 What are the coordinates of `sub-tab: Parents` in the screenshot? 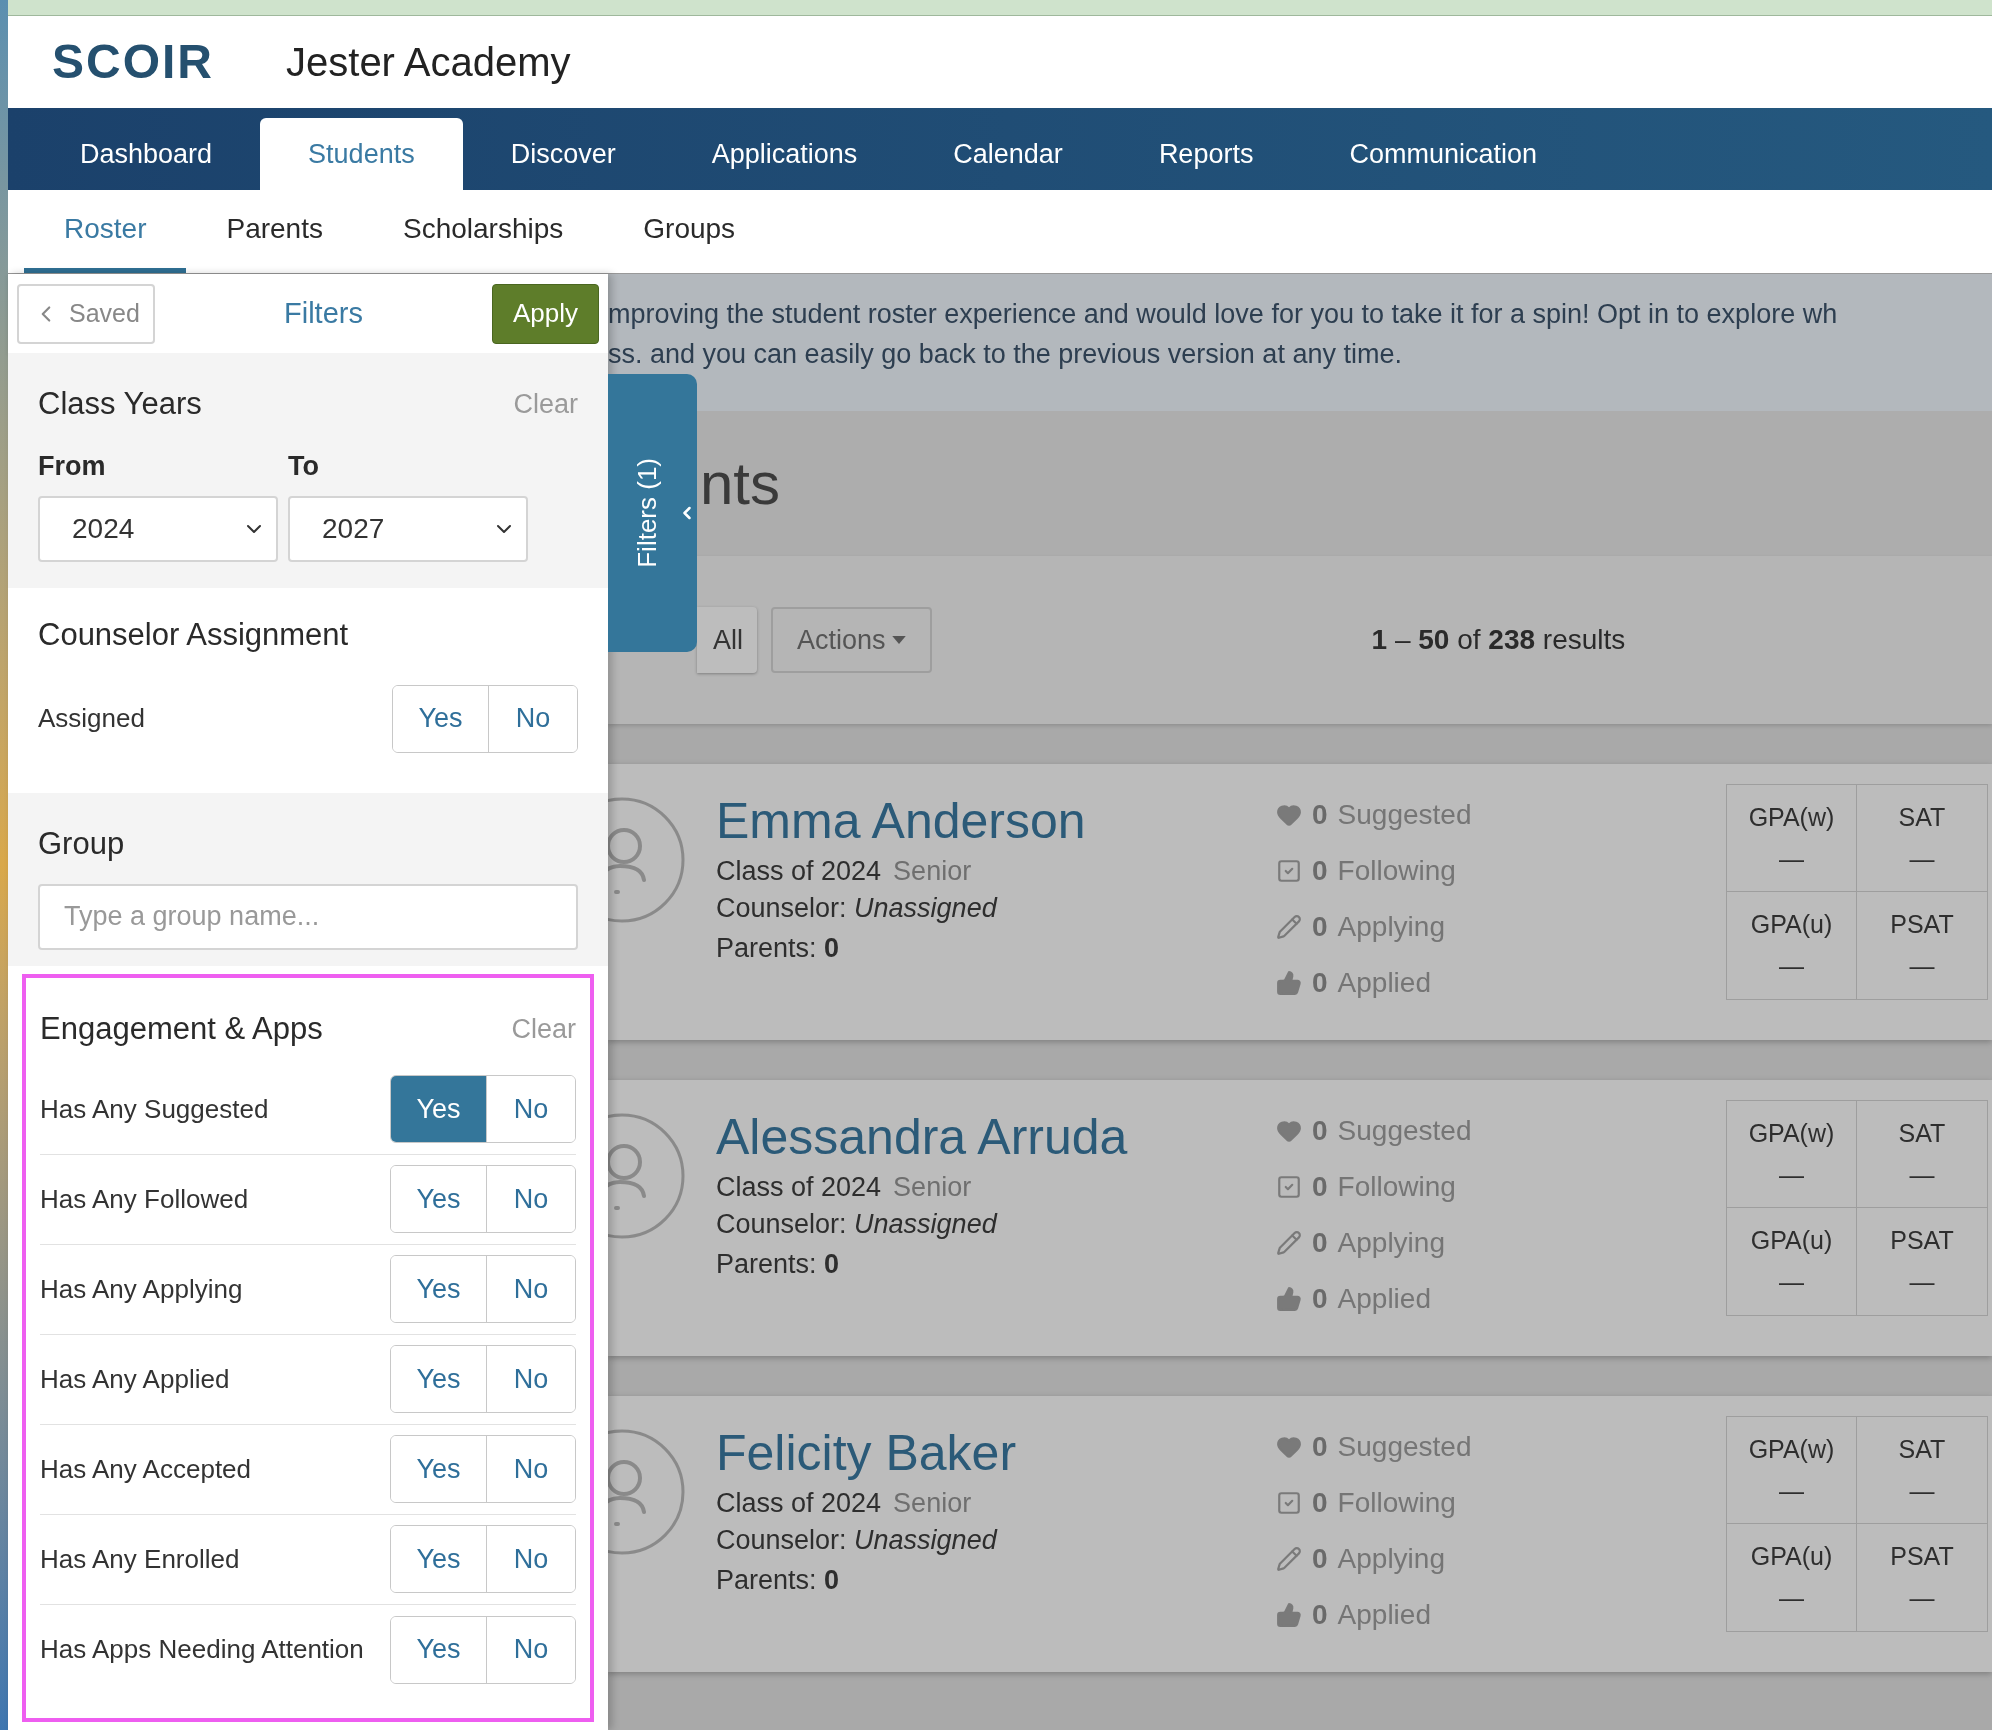 It's located at (274, 231).